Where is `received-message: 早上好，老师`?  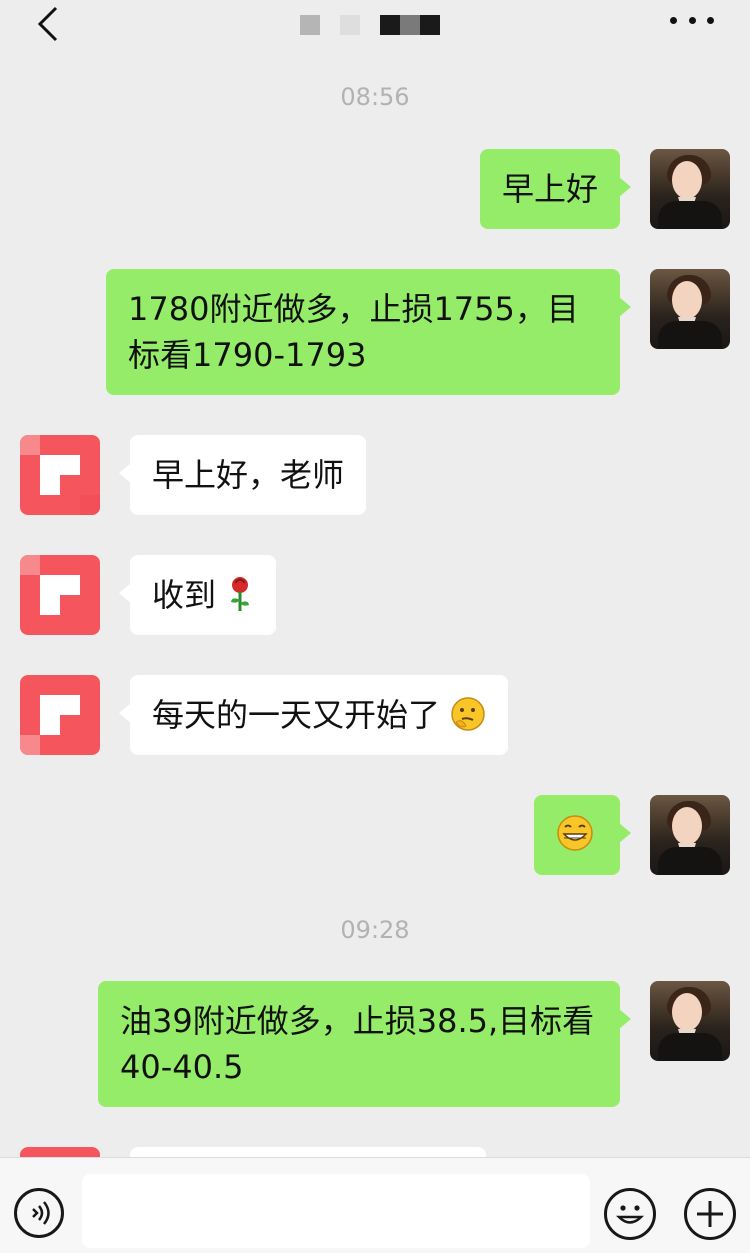 received-message: 早上好，老师 is located at coordinates (242, 475).